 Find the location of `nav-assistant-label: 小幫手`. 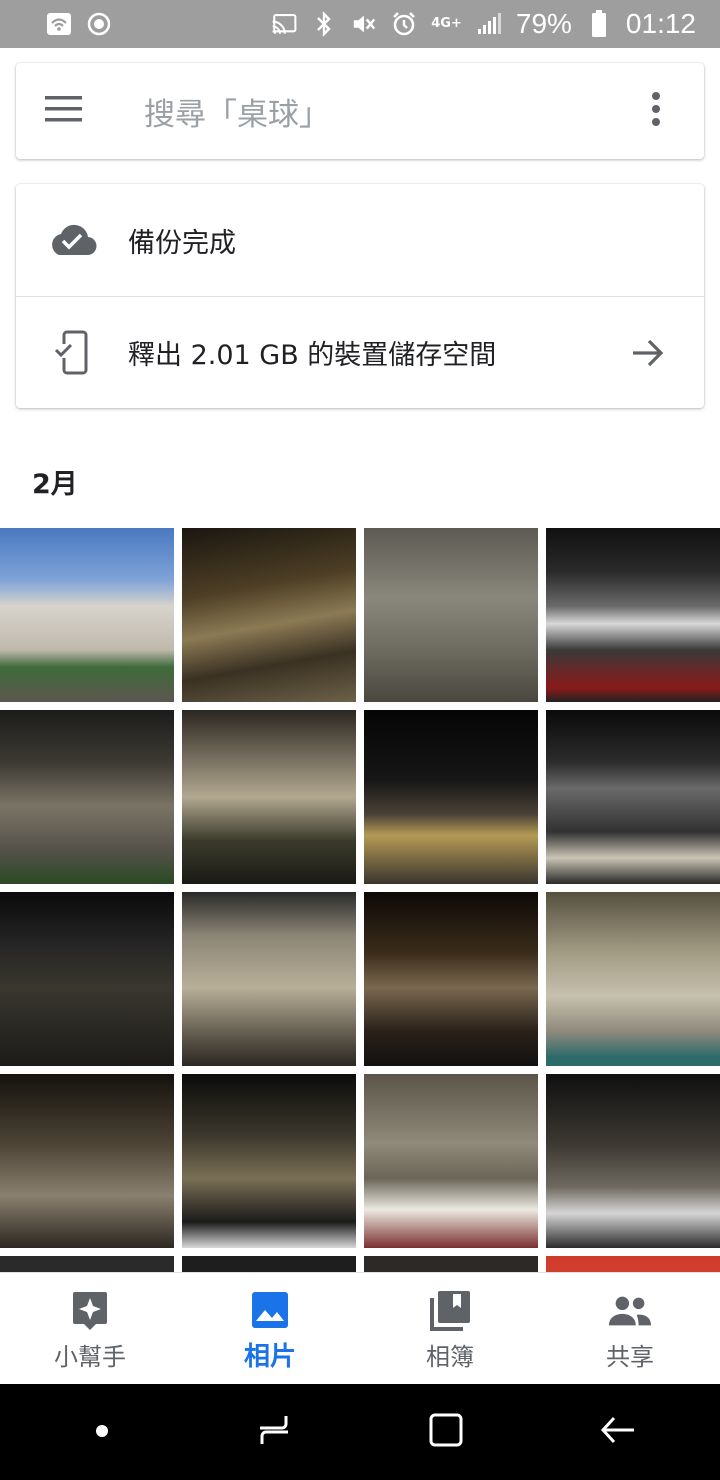

nav-assistant-label: 小幫手 is located at coordinates (90, 1357).